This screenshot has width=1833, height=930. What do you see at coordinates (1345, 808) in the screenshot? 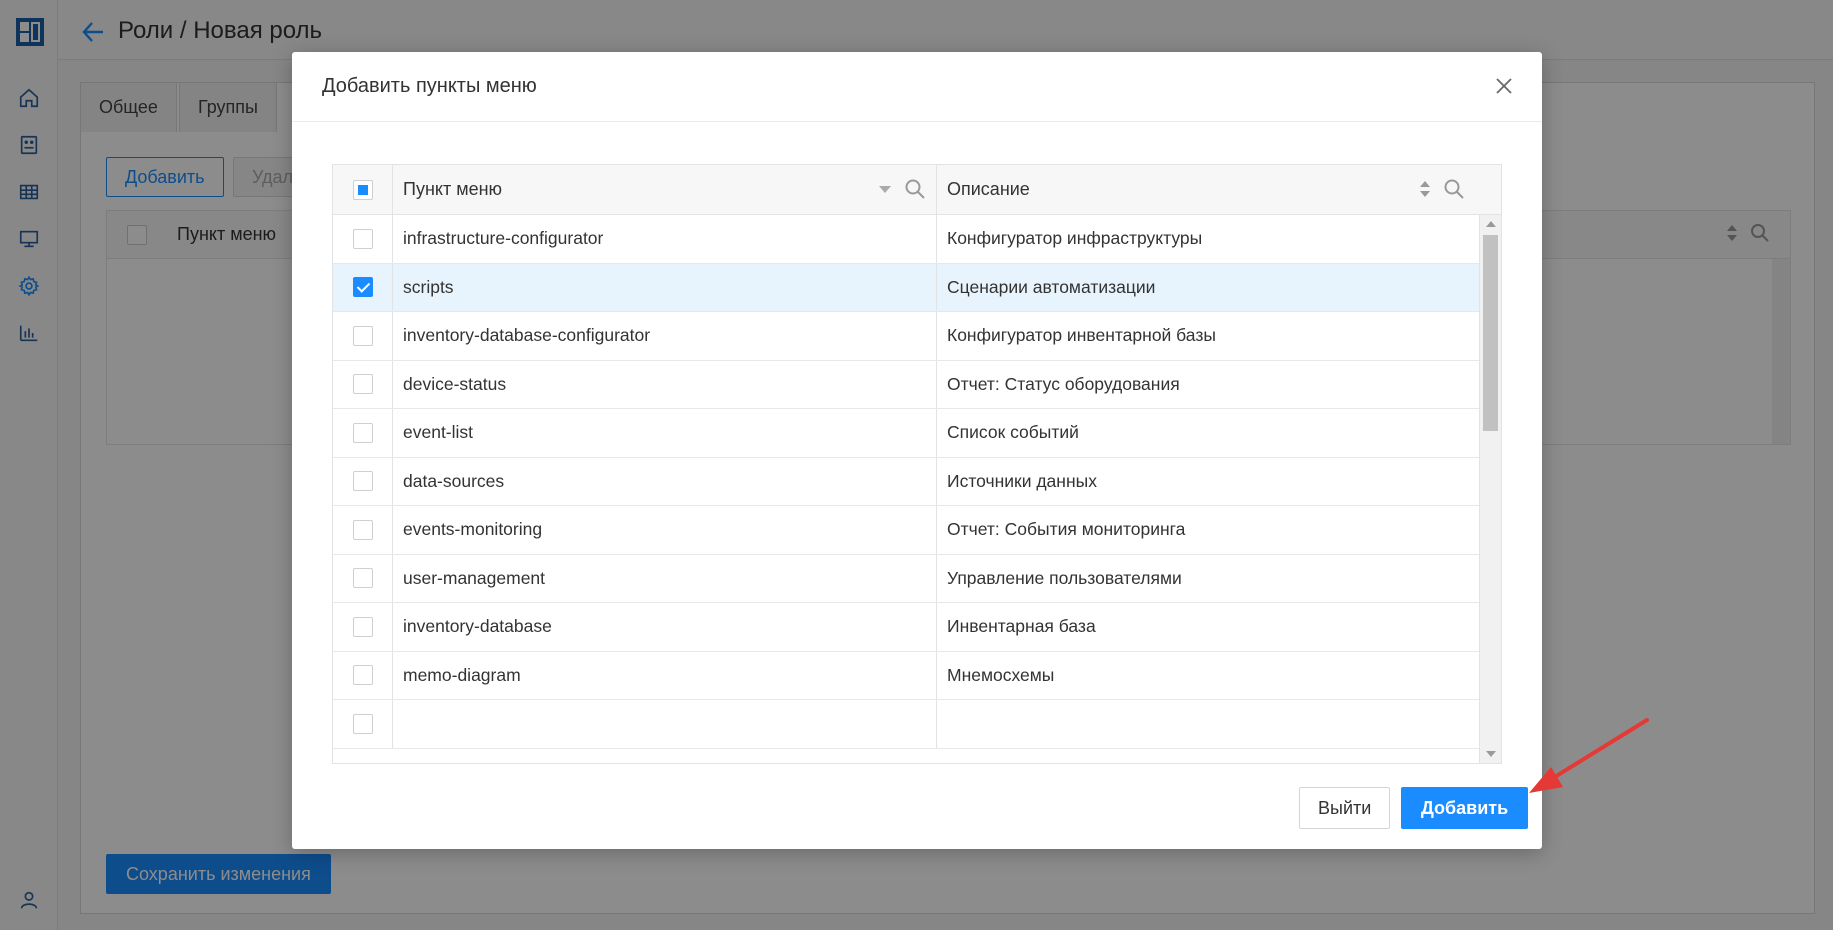
I see `exit-button: Выйти` at bounding box center [1345, 808].